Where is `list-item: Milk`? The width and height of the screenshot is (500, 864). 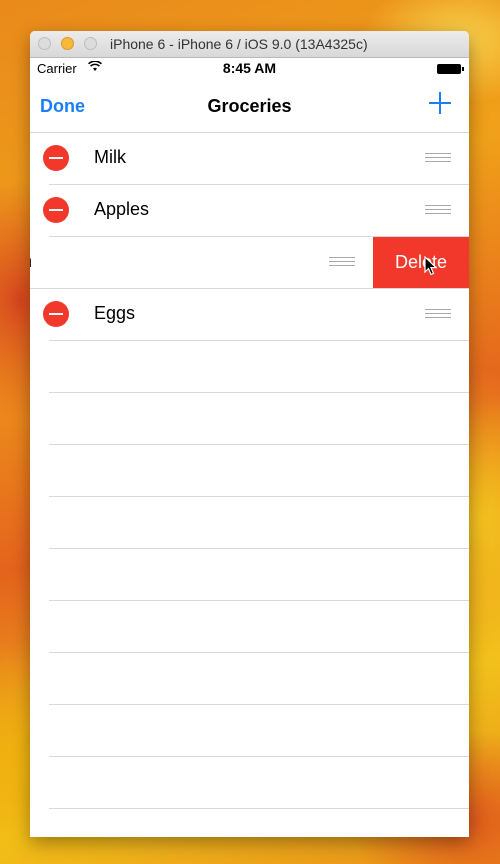
list-item: Milk is located at coordinates (256, 159).